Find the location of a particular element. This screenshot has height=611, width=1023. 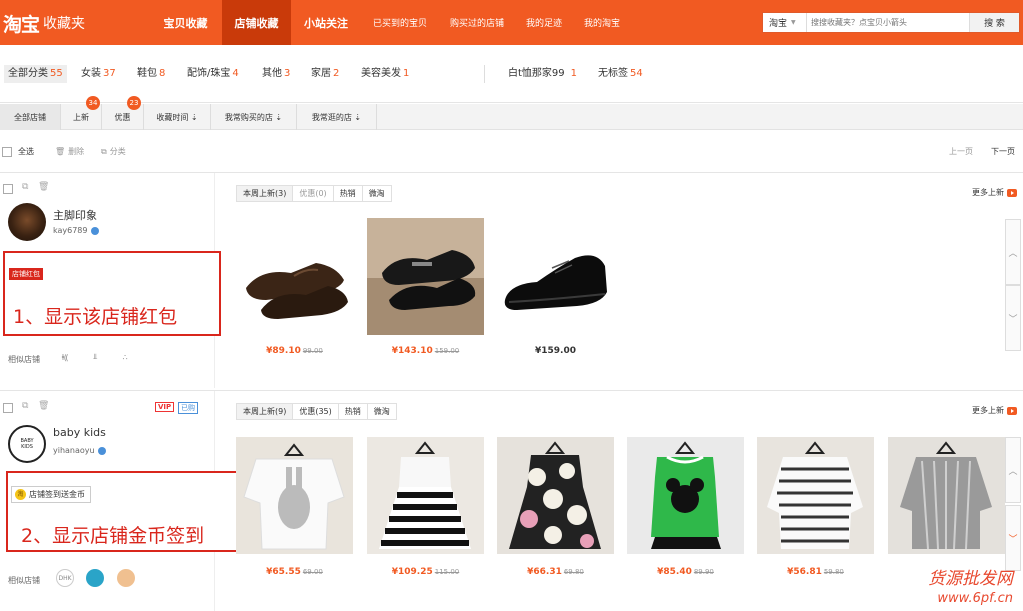

category-women: 女装 37 is located at coordinates (98, 74).